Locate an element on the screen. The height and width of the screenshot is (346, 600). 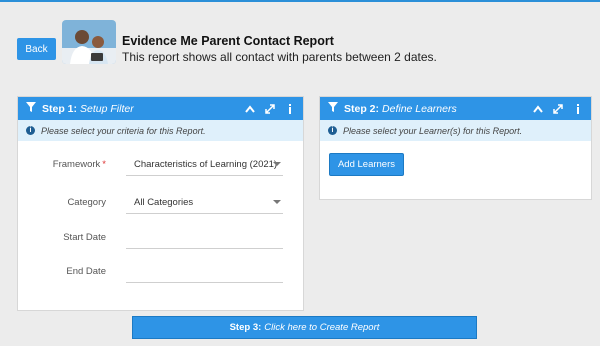
start-date-row: Start Date is located at coordinates (159, 236).